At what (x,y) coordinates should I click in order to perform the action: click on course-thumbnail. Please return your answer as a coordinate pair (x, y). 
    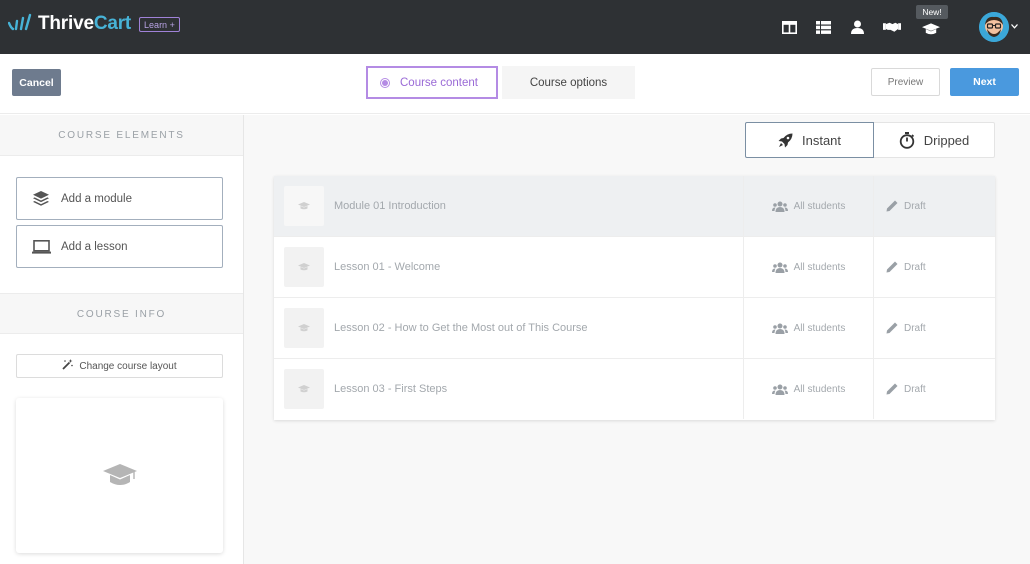
    Looking at the image, I should click on (119, 475).